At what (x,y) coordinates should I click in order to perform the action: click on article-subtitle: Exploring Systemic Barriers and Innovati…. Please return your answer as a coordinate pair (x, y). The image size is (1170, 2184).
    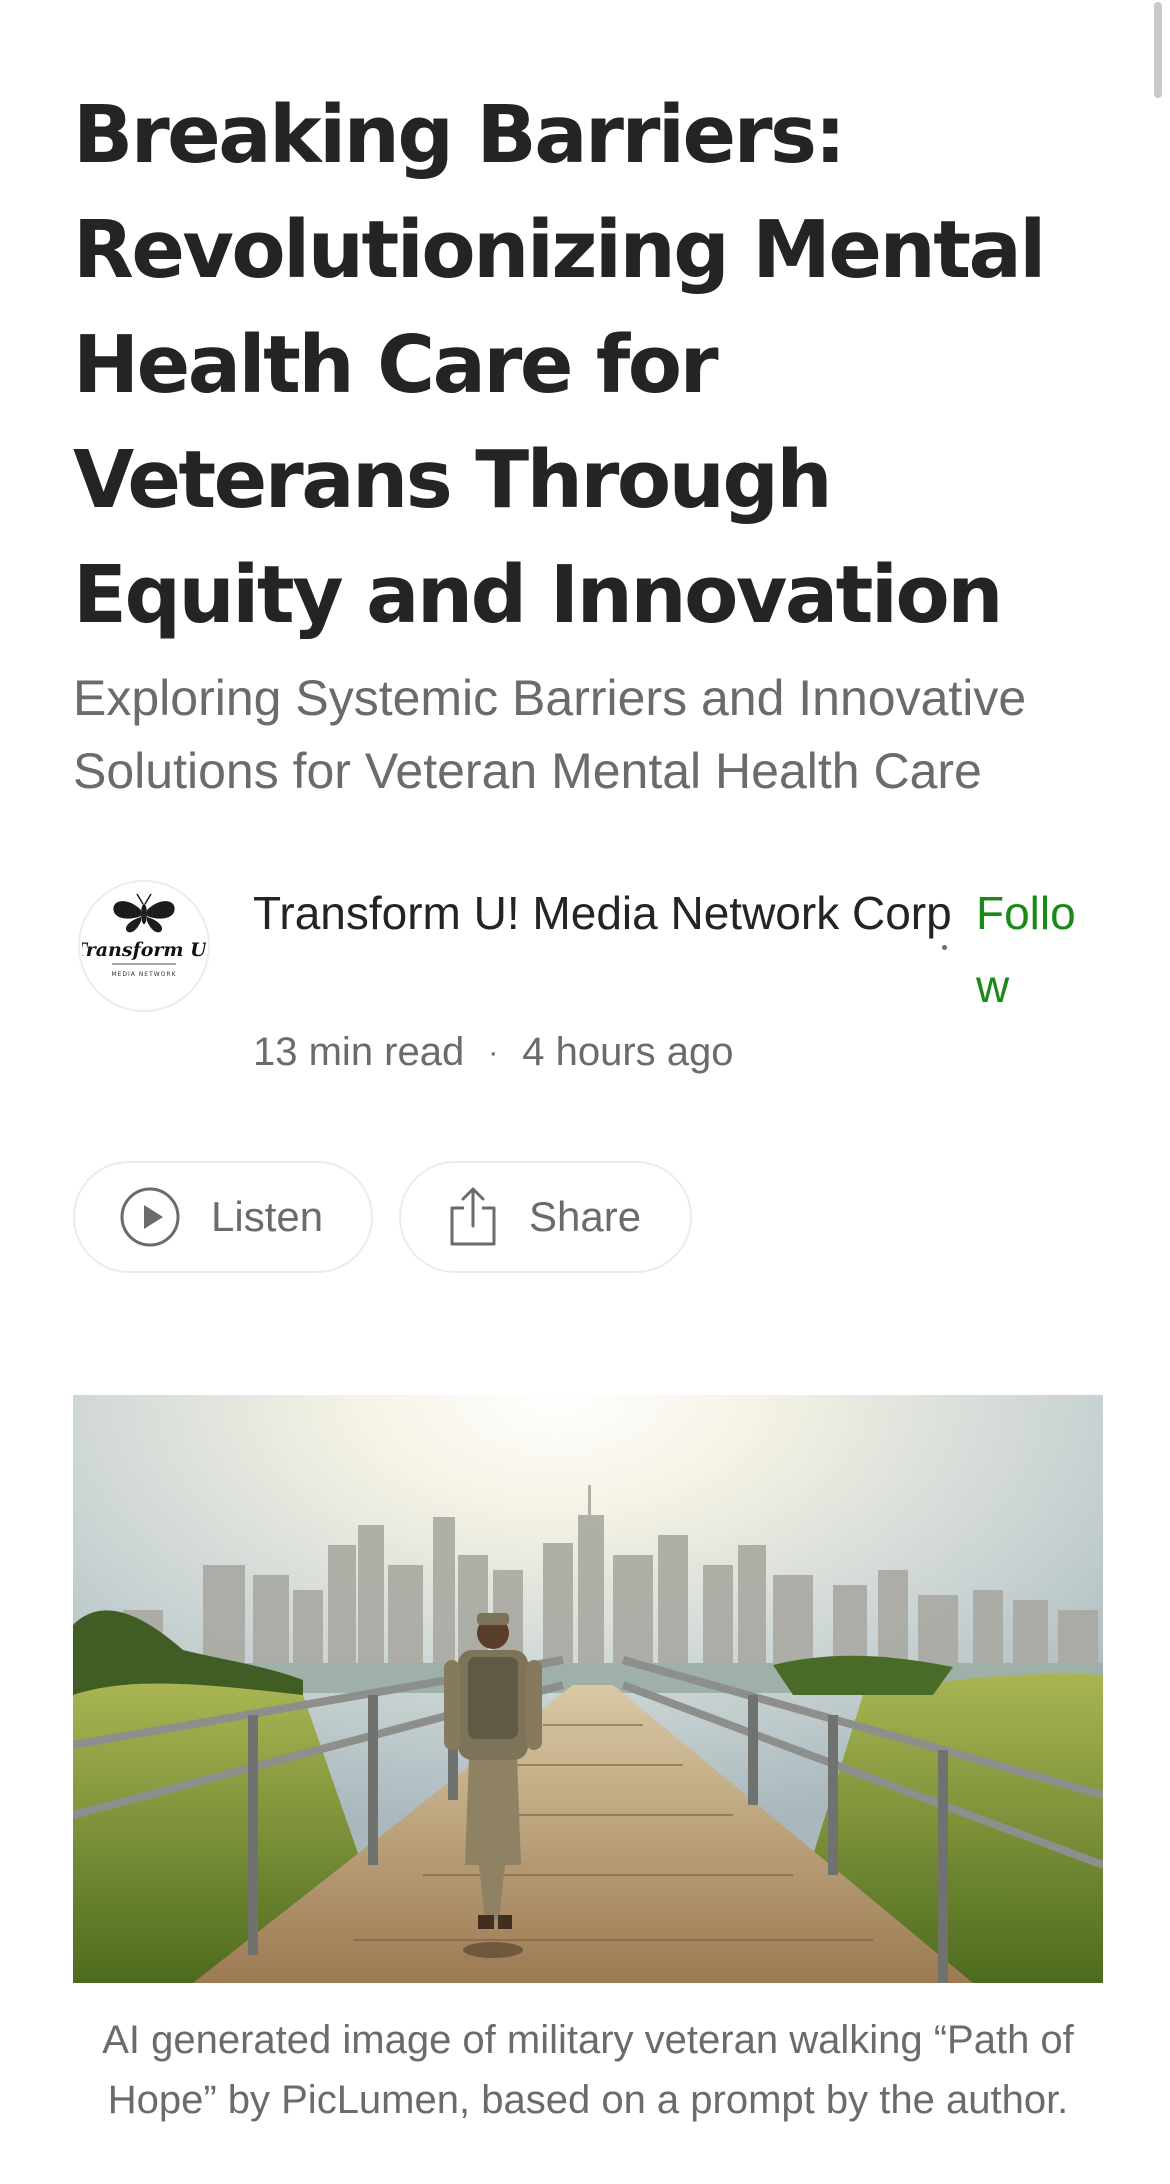
    Looking at the image, I should click on (550, 734).